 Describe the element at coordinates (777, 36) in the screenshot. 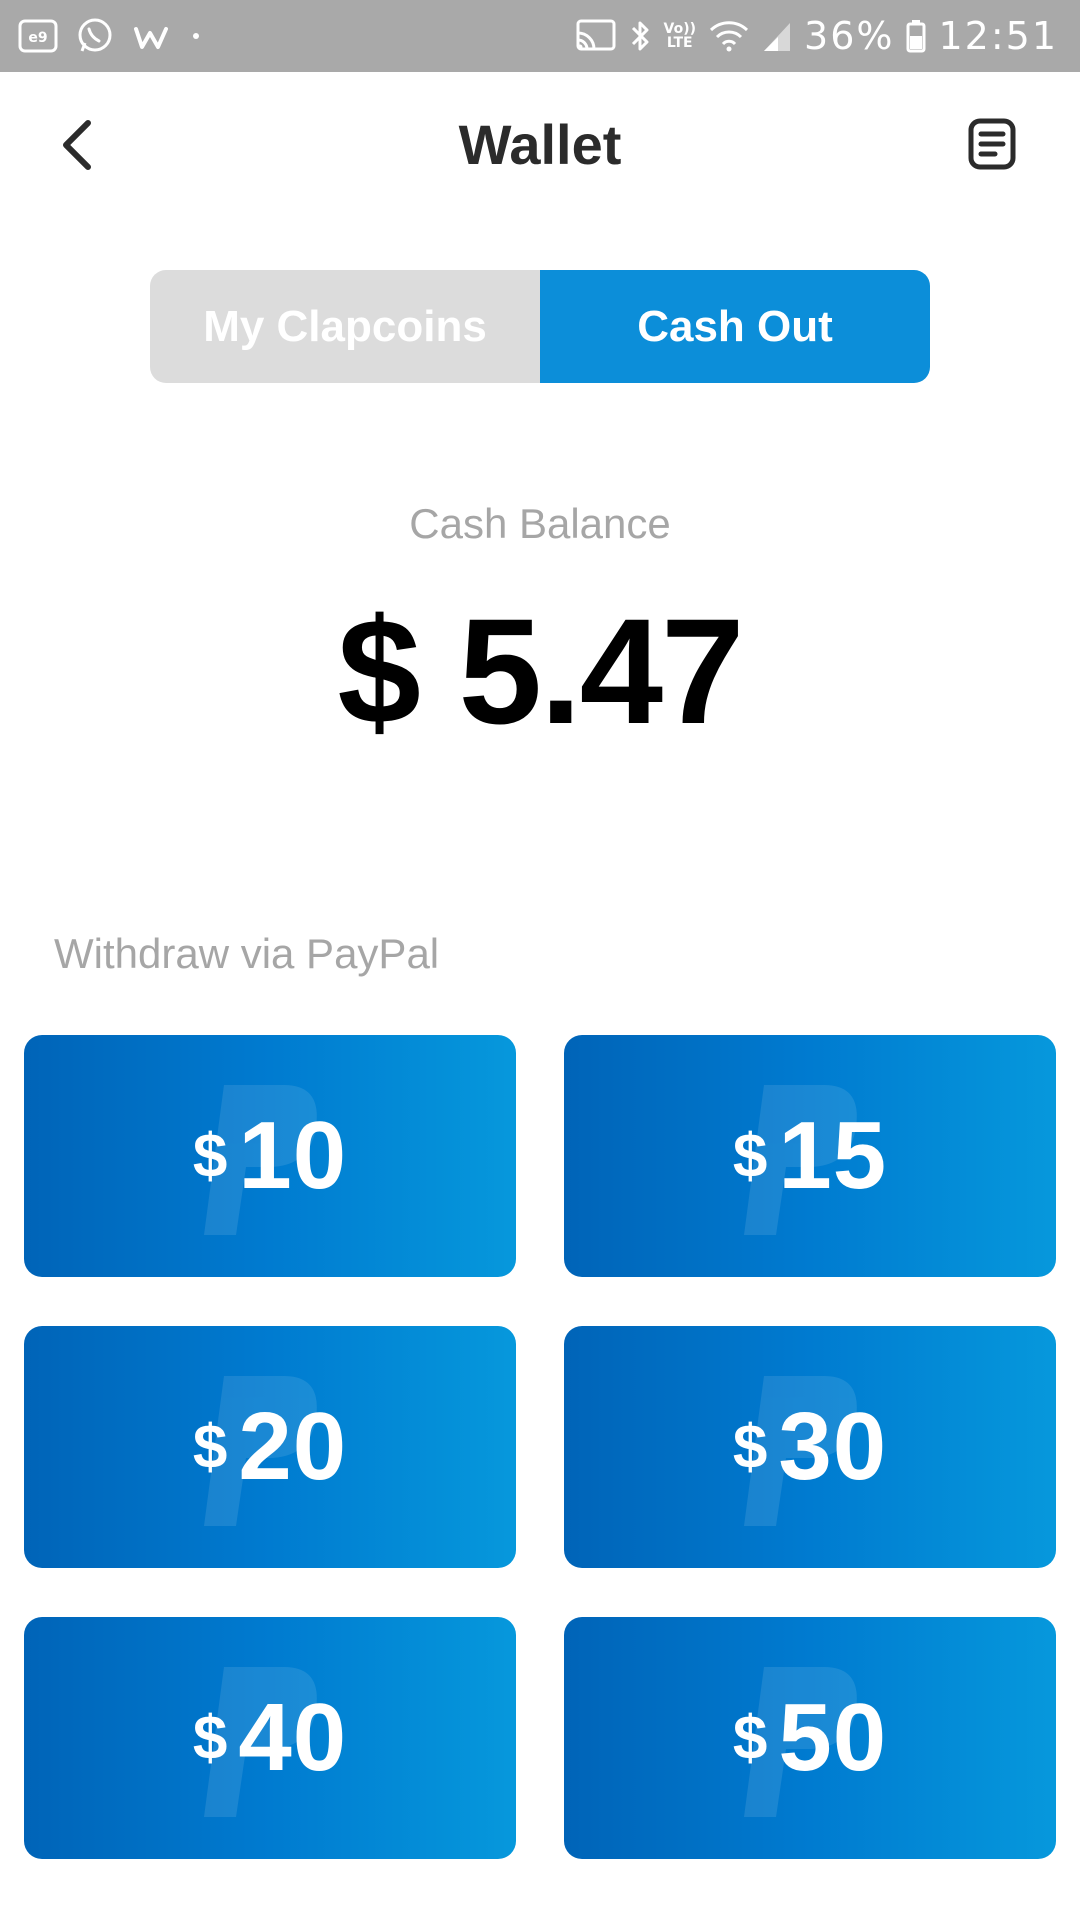

I see `signal-icon` at that location.